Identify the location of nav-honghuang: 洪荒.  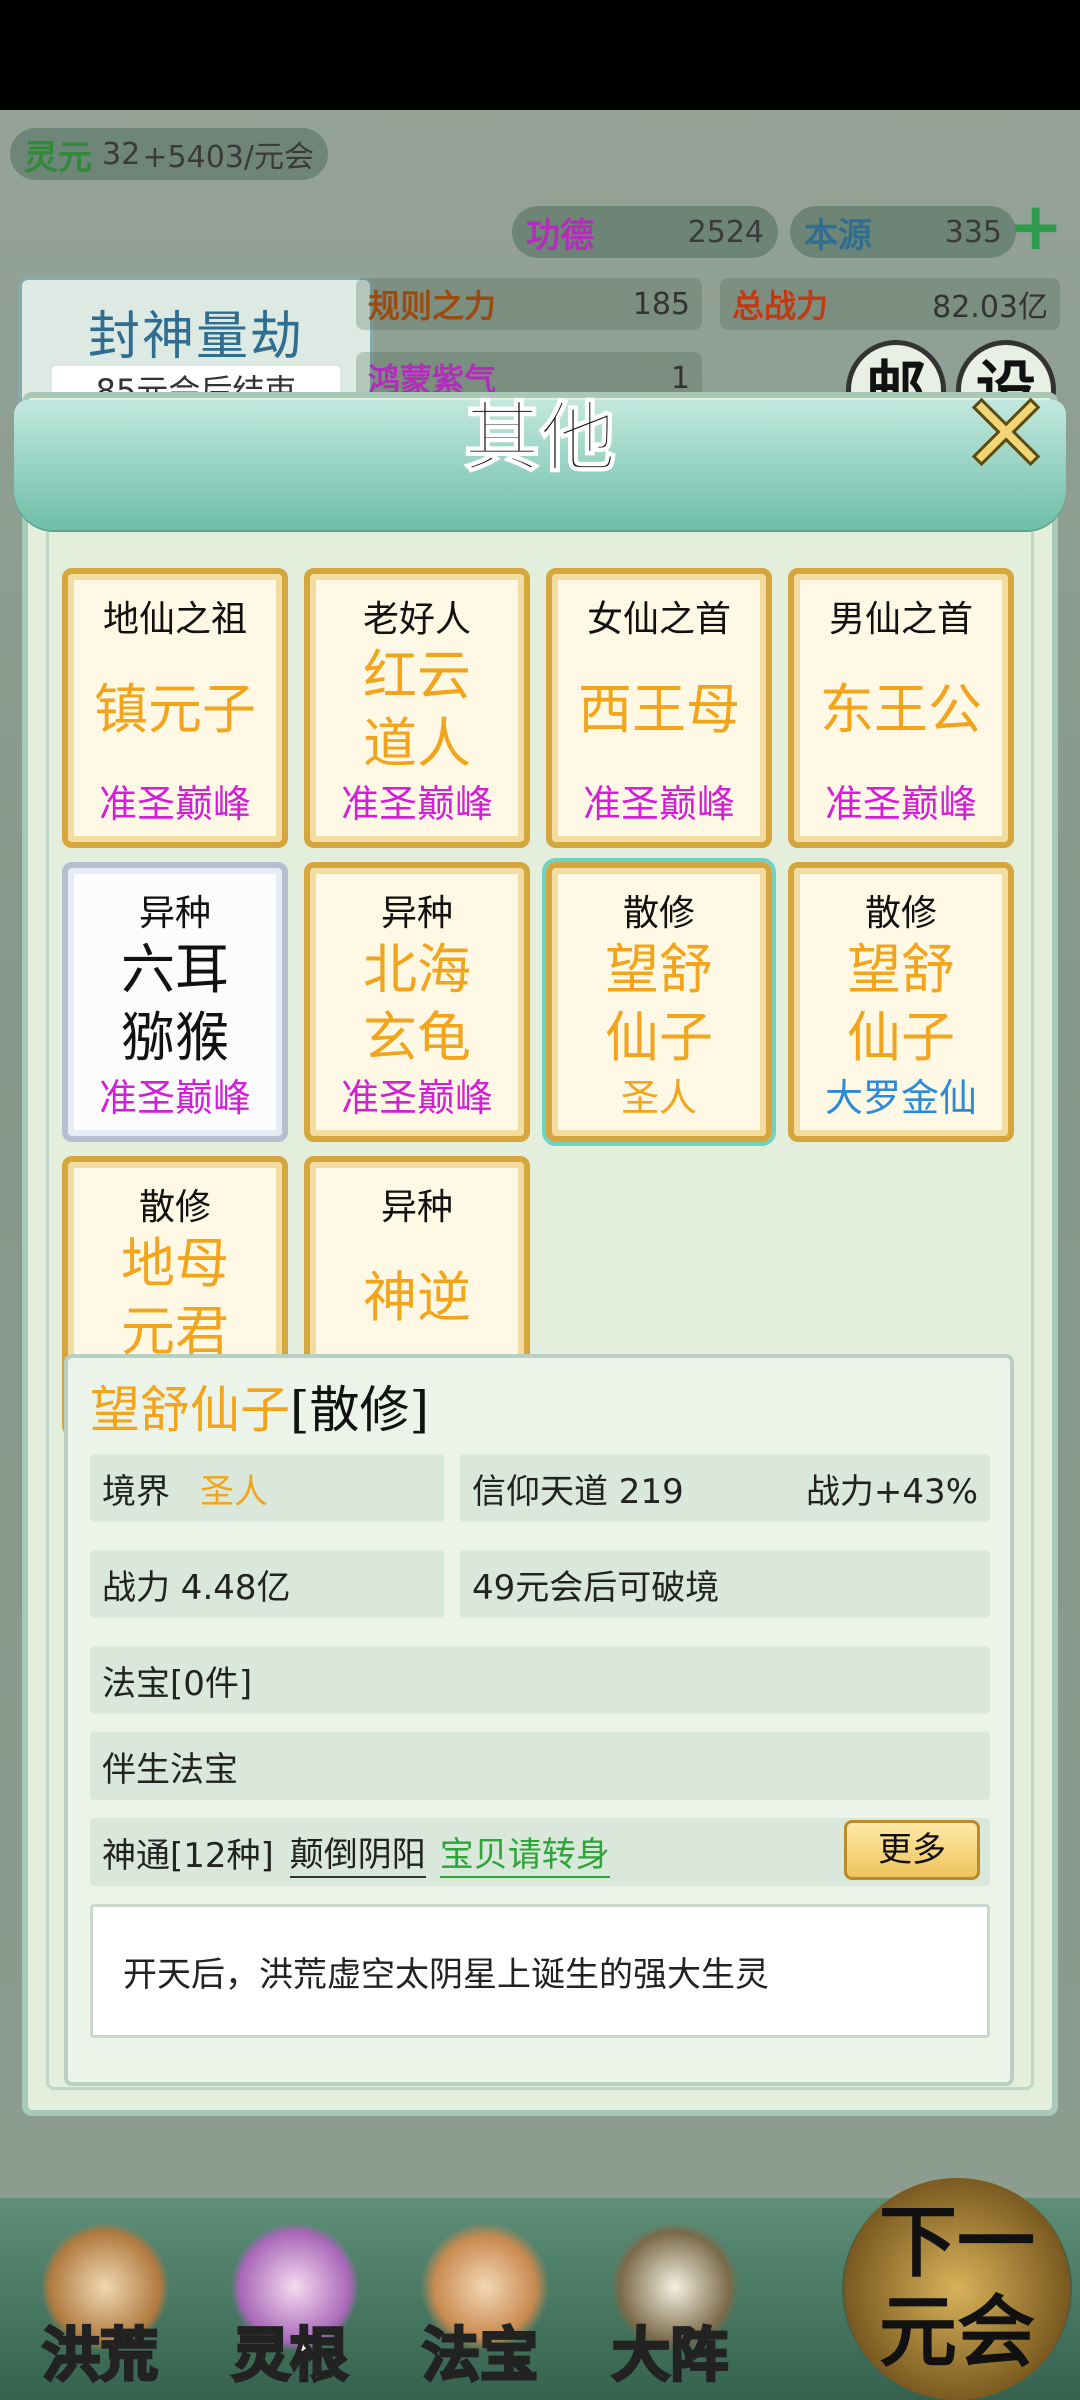
(100, 2302).